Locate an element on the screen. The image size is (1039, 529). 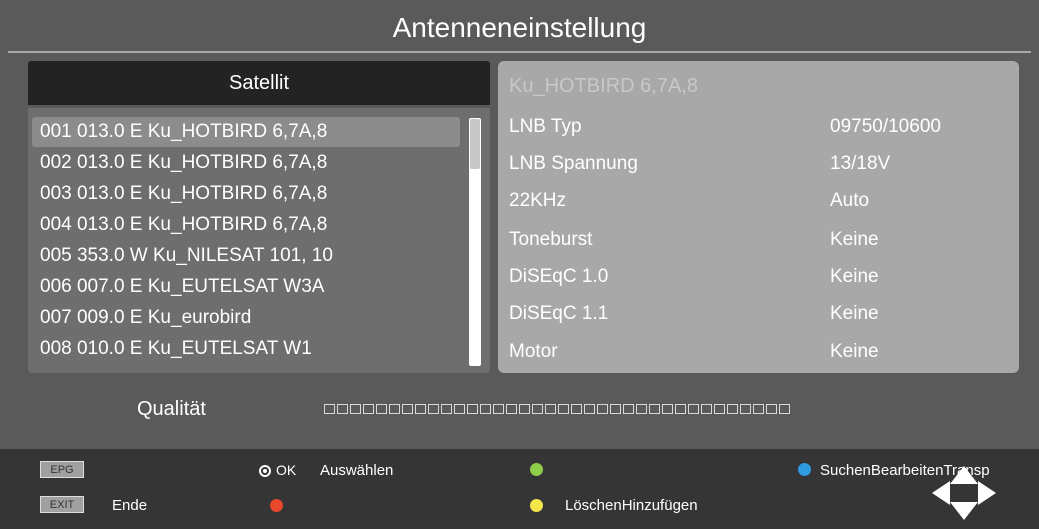
satellite-item-4: 004 013.0 E Ku_HOTBIRD 6,7A,8 is located at coordinates (246, 225).